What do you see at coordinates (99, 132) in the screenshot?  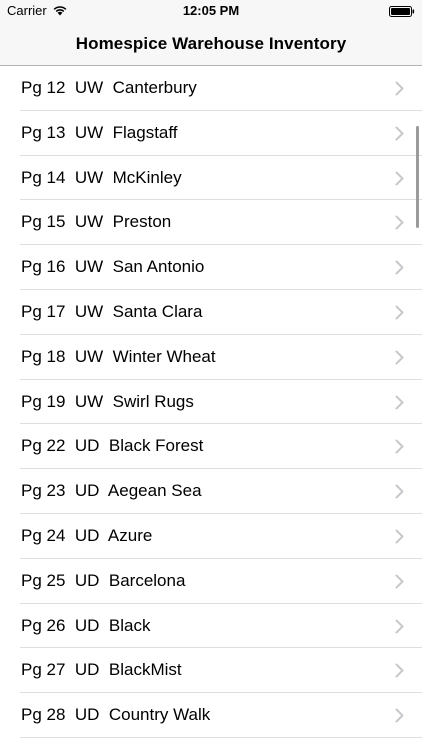 I see `list-item-label: Pg 13 UW Flagstaff` at bounding box center [99, 132].